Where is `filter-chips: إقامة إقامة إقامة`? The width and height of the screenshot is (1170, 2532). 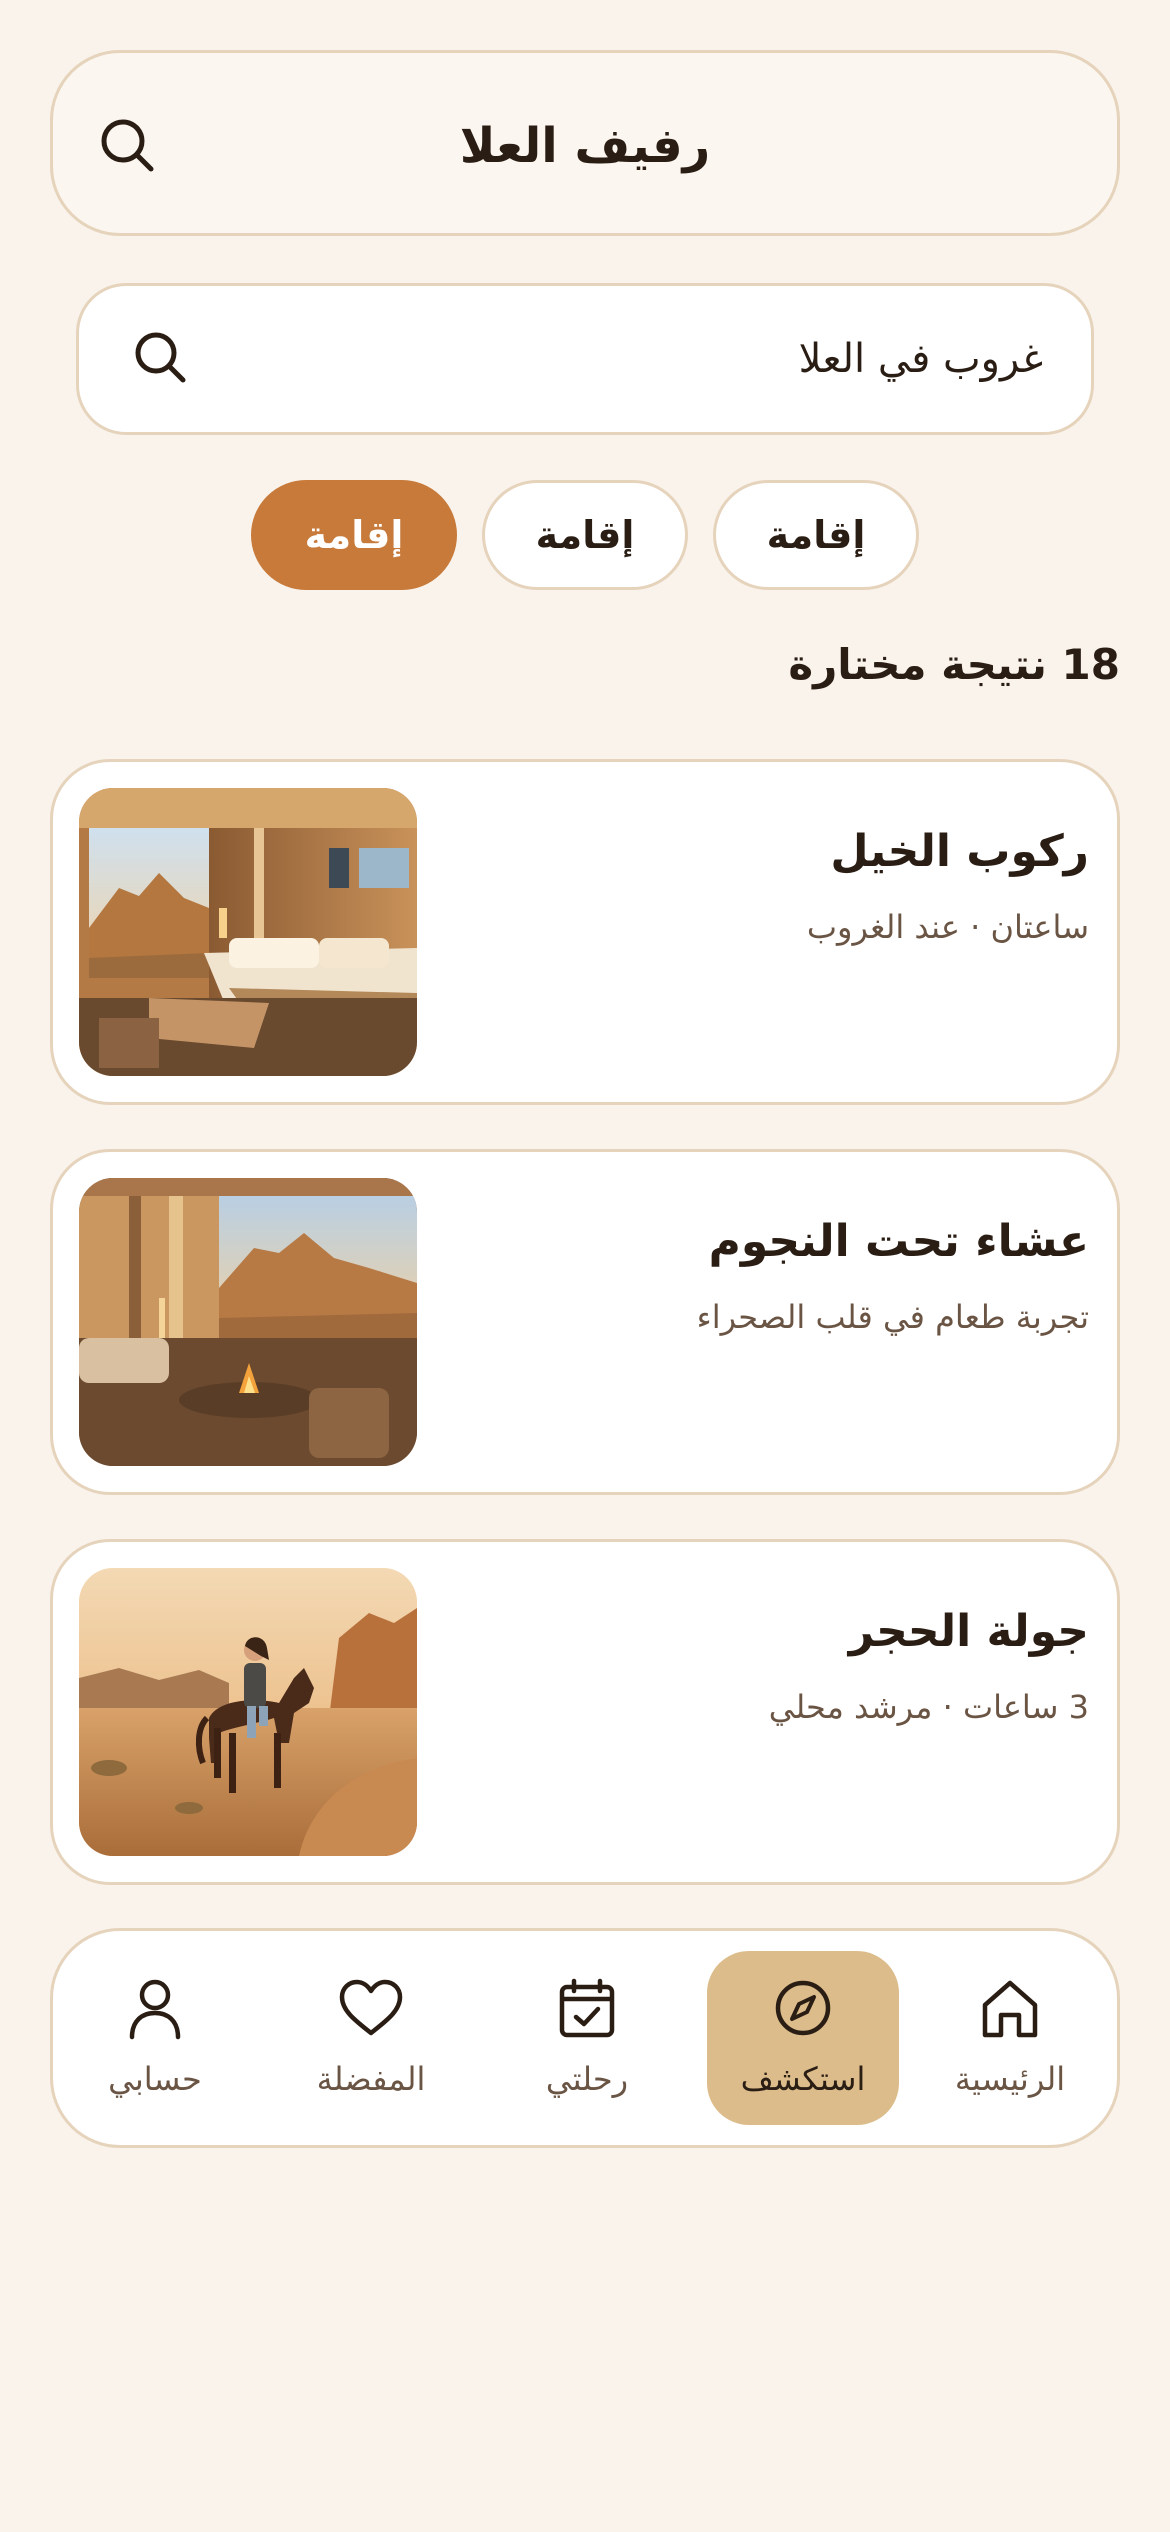
filter-chips: إقامة إقامة إقامة is located at coordinates (585, 535).